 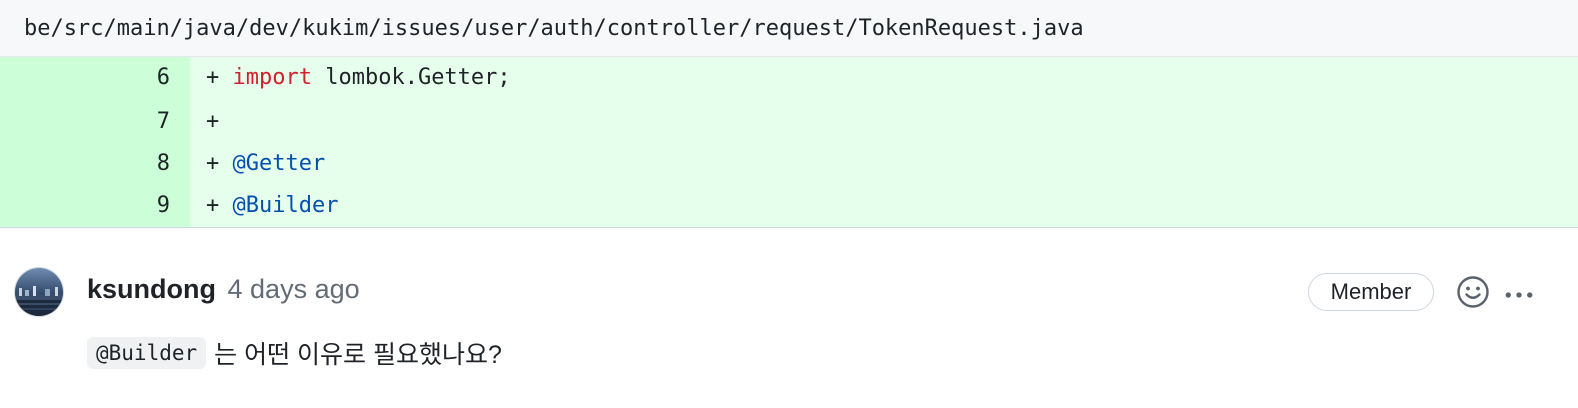 What do you see at coordinates (223, 289) in the screenshot?
I see `comment-header: ksundong 4 days ago` at bounding box center [223, 289].